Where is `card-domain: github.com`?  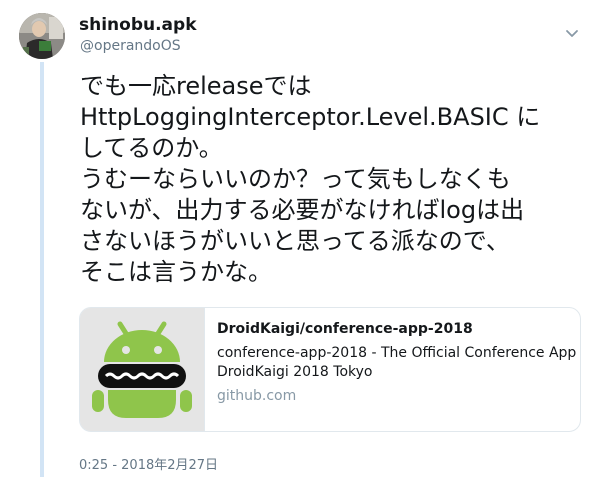
card-domain: github.com is located at coordinates (257, 396).